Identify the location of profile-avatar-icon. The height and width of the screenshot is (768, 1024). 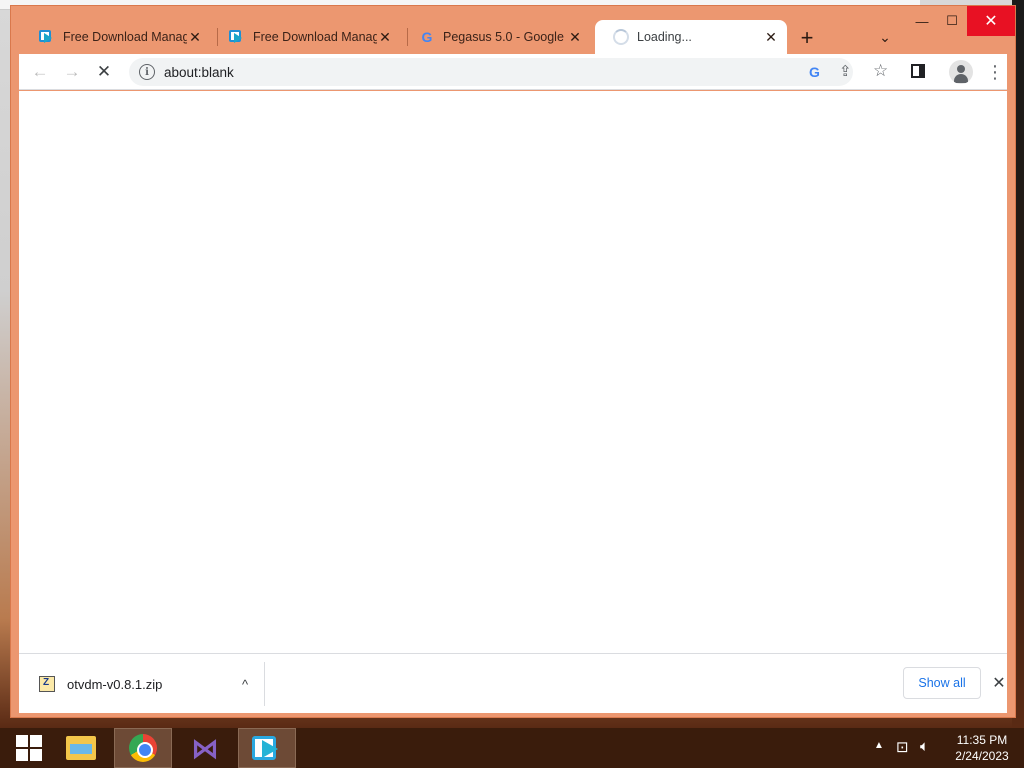
(961, 72).